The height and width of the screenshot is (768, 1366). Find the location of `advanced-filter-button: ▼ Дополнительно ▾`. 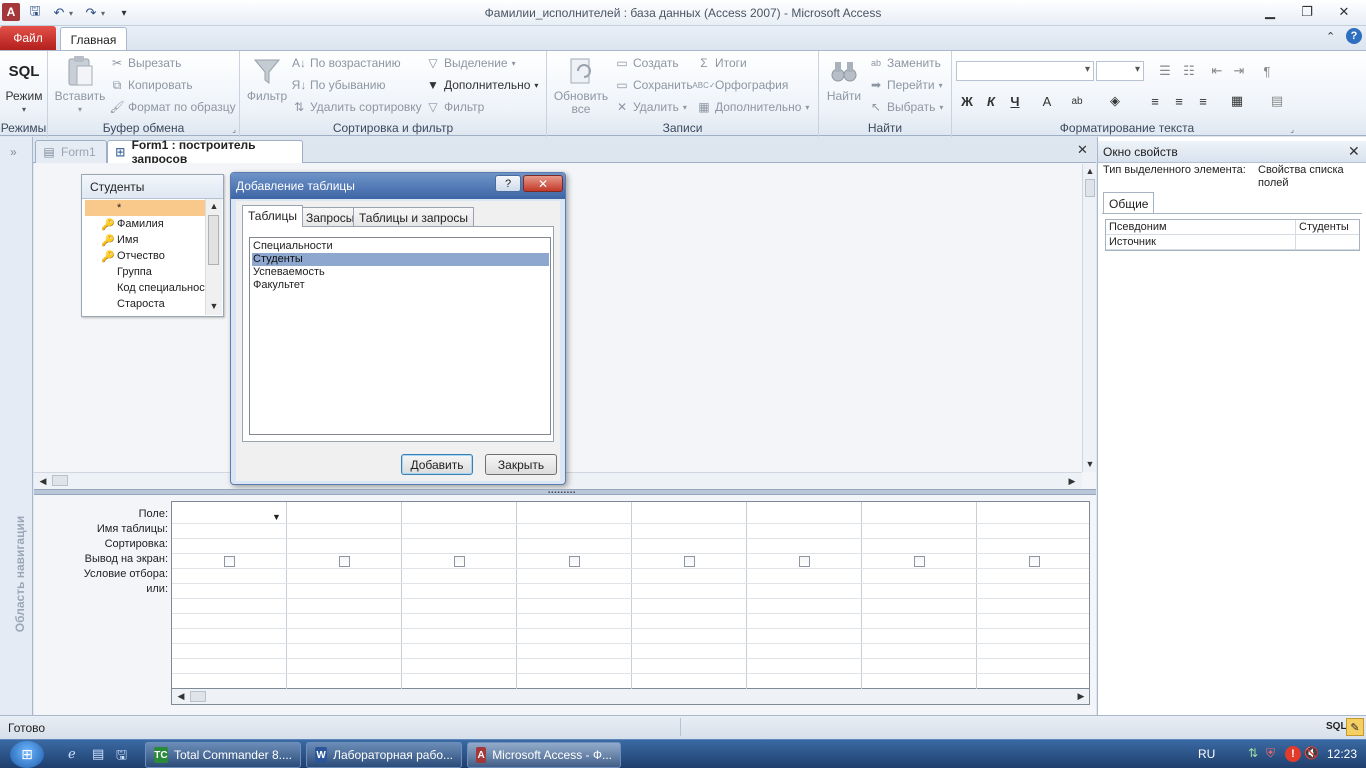

advanced-filter-button: ▼ Дополнительно ▾ is located at coordinates (482, 85).